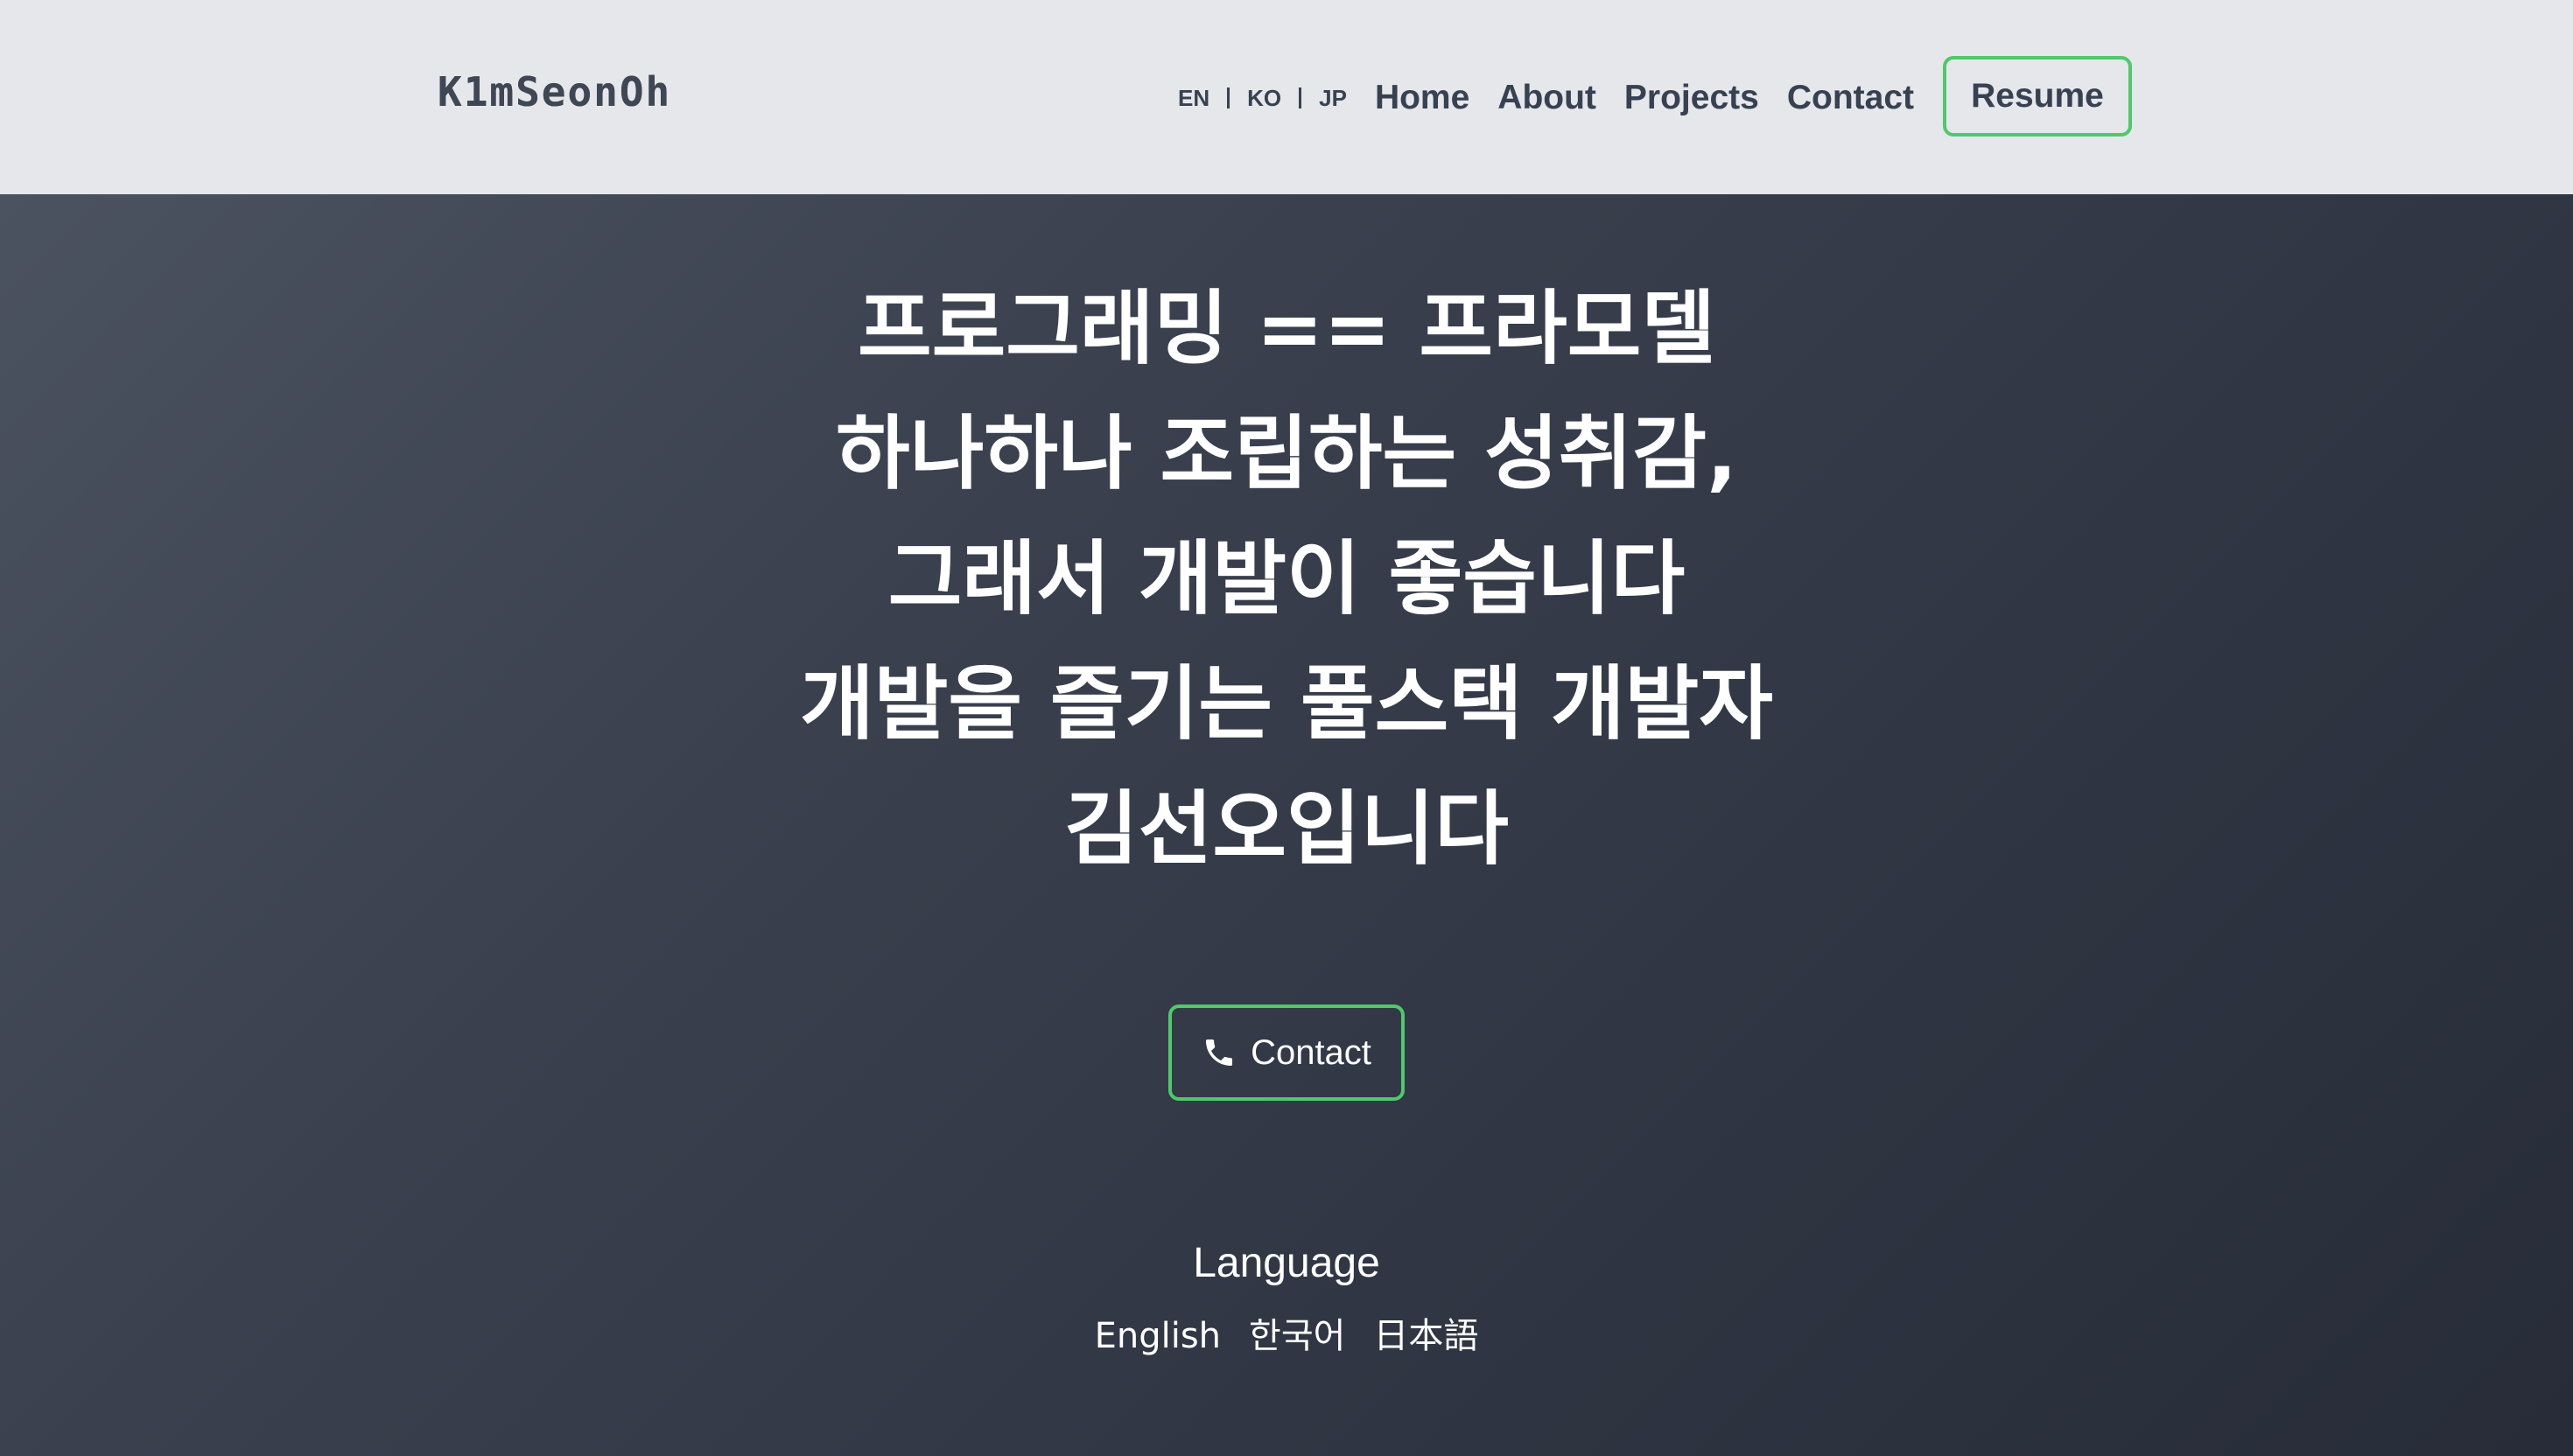  I want to click on nav-about-link: About, so click(1546, 98).